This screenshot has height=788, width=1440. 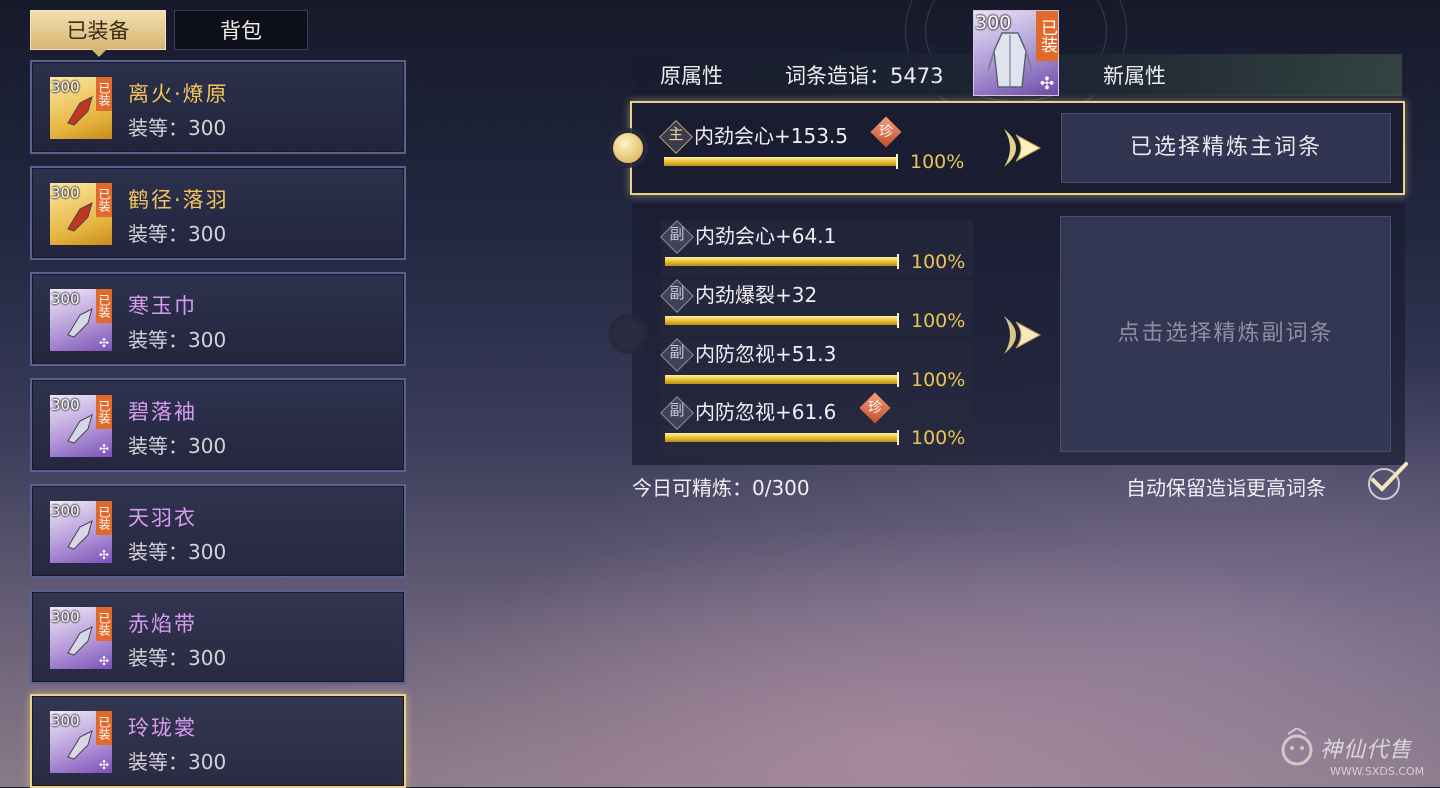 I want to click on auto-keep-checkbox, so click(x=1388, y=481).